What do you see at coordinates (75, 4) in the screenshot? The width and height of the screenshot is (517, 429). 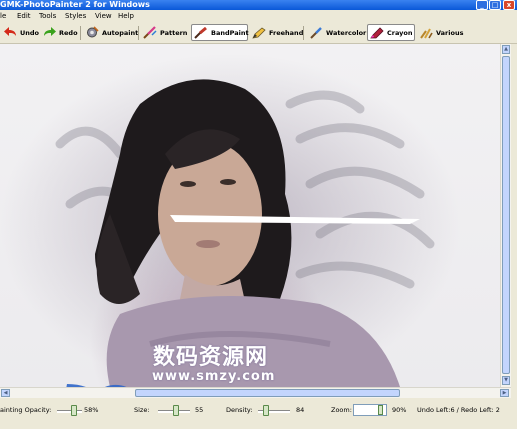 I see `window-title: GMK-PhotoPainter 2 for Windows` at bounding box center [75, 4].